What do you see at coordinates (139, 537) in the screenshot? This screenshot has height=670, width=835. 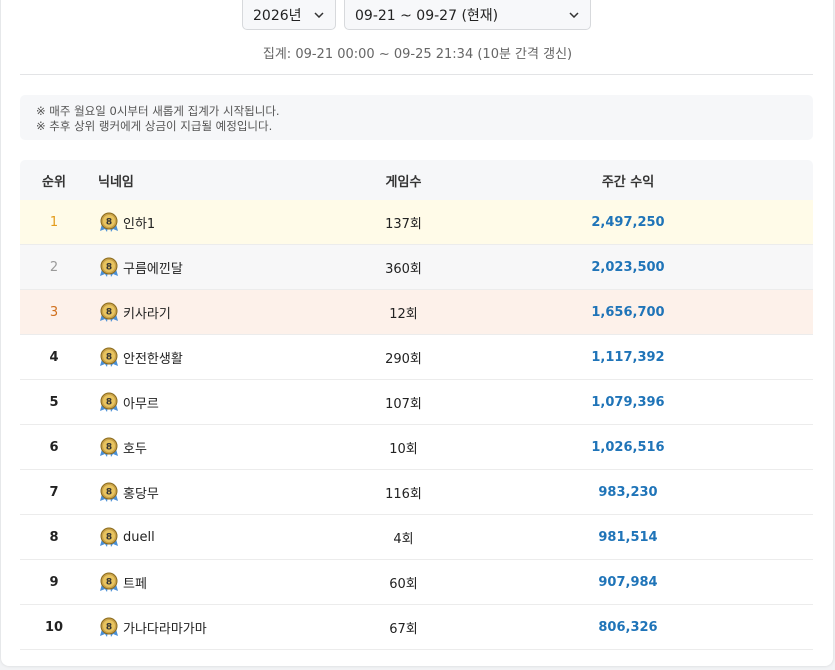 I see `nickname-text: duell` at bounding box center [139, 537].